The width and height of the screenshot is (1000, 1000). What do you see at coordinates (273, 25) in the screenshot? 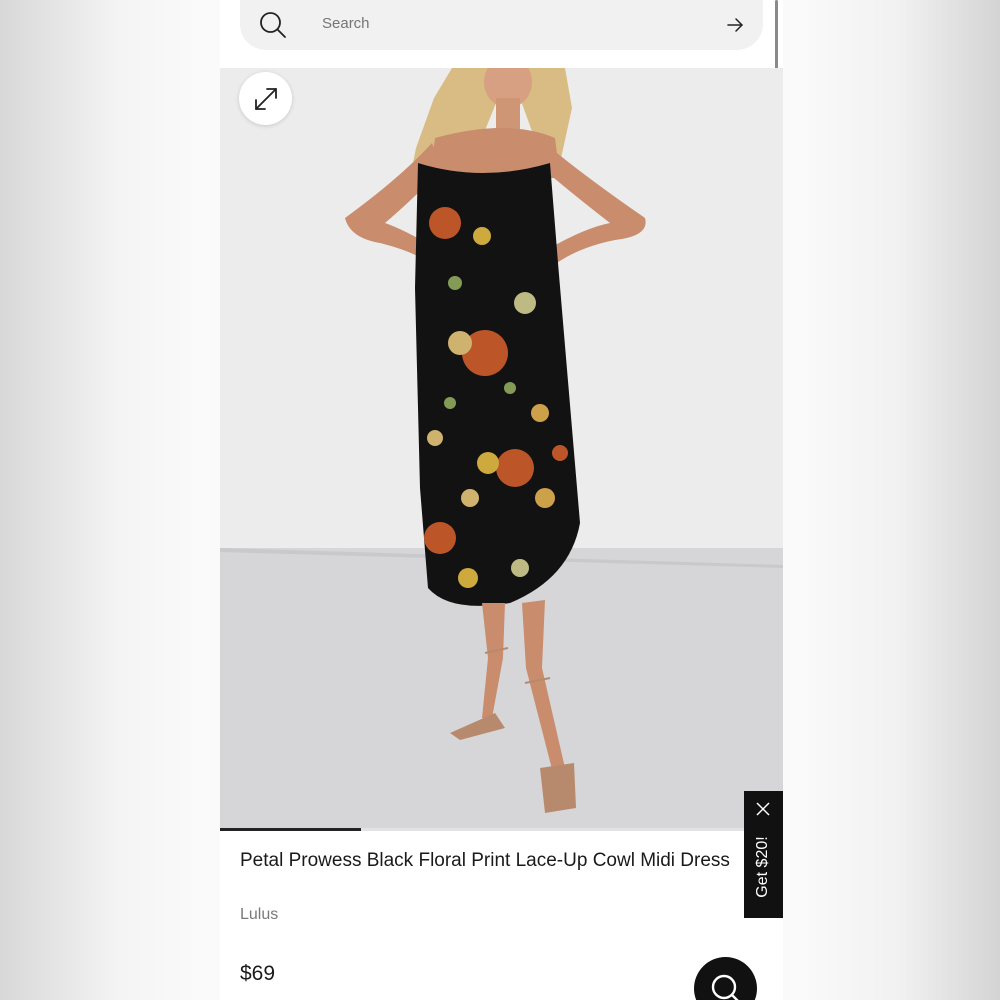
I see `search-icon` at bounding box center [273, 25].